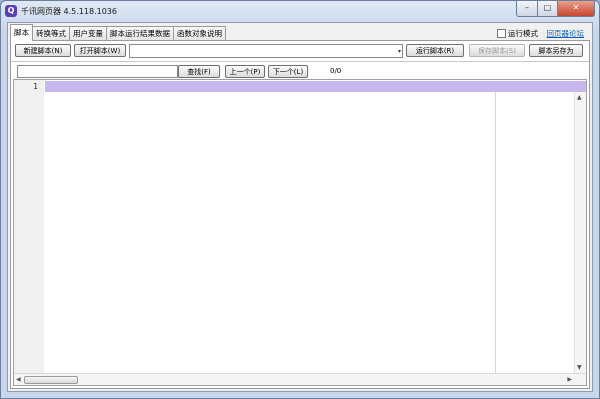  I want to click on forum-link: 回页器论坛, so click(566, 33).